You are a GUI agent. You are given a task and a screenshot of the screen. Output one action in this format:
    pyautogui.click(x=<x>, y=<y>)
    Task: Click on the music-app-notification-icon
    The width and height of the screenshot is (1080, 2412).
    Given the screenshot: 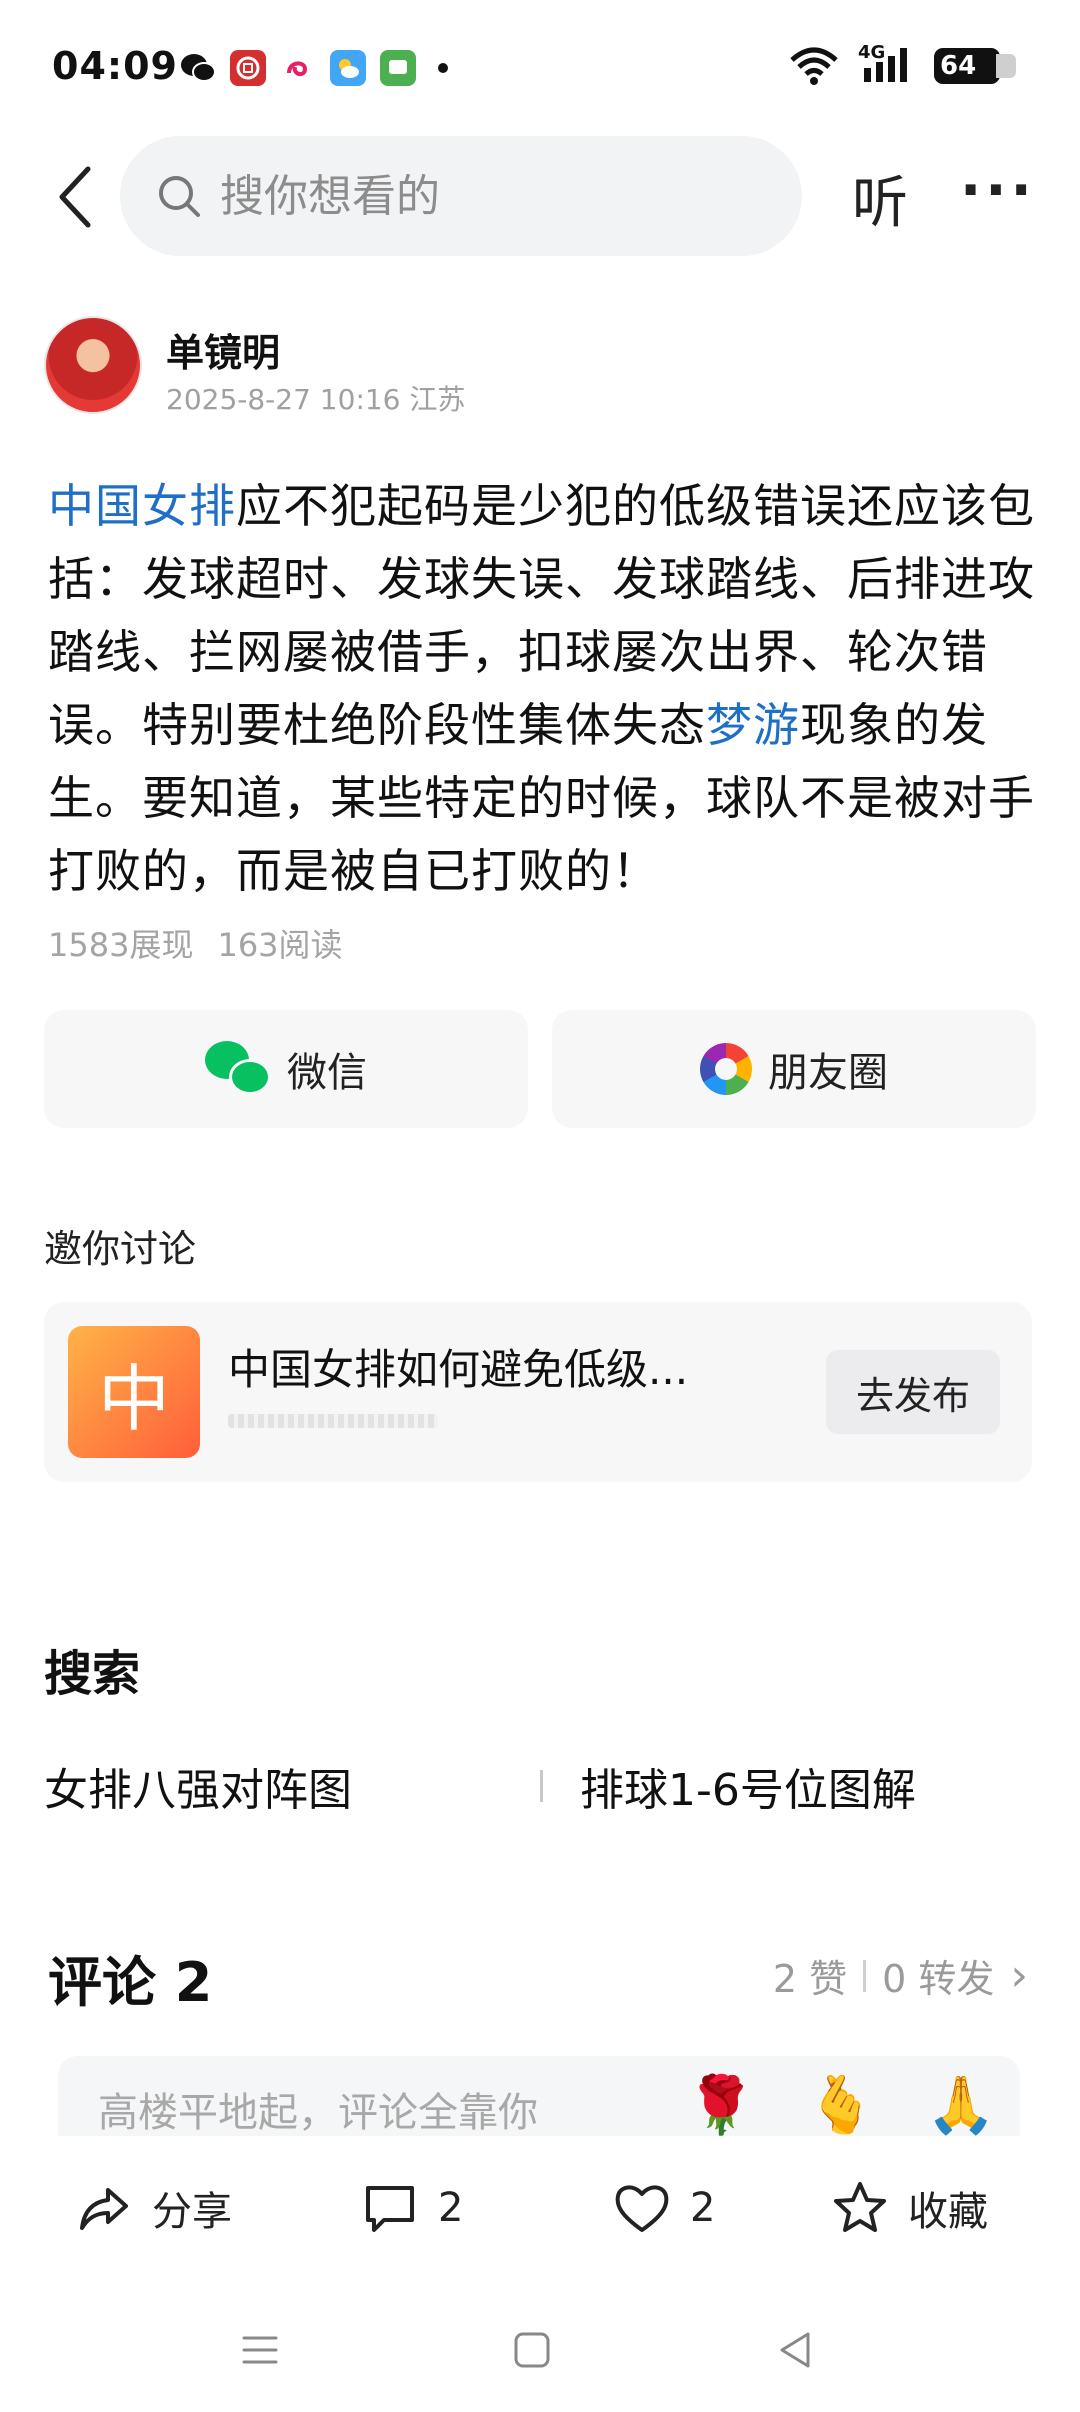 What is the action you would take?
    pyautogui.click(x=298, y=68)
    